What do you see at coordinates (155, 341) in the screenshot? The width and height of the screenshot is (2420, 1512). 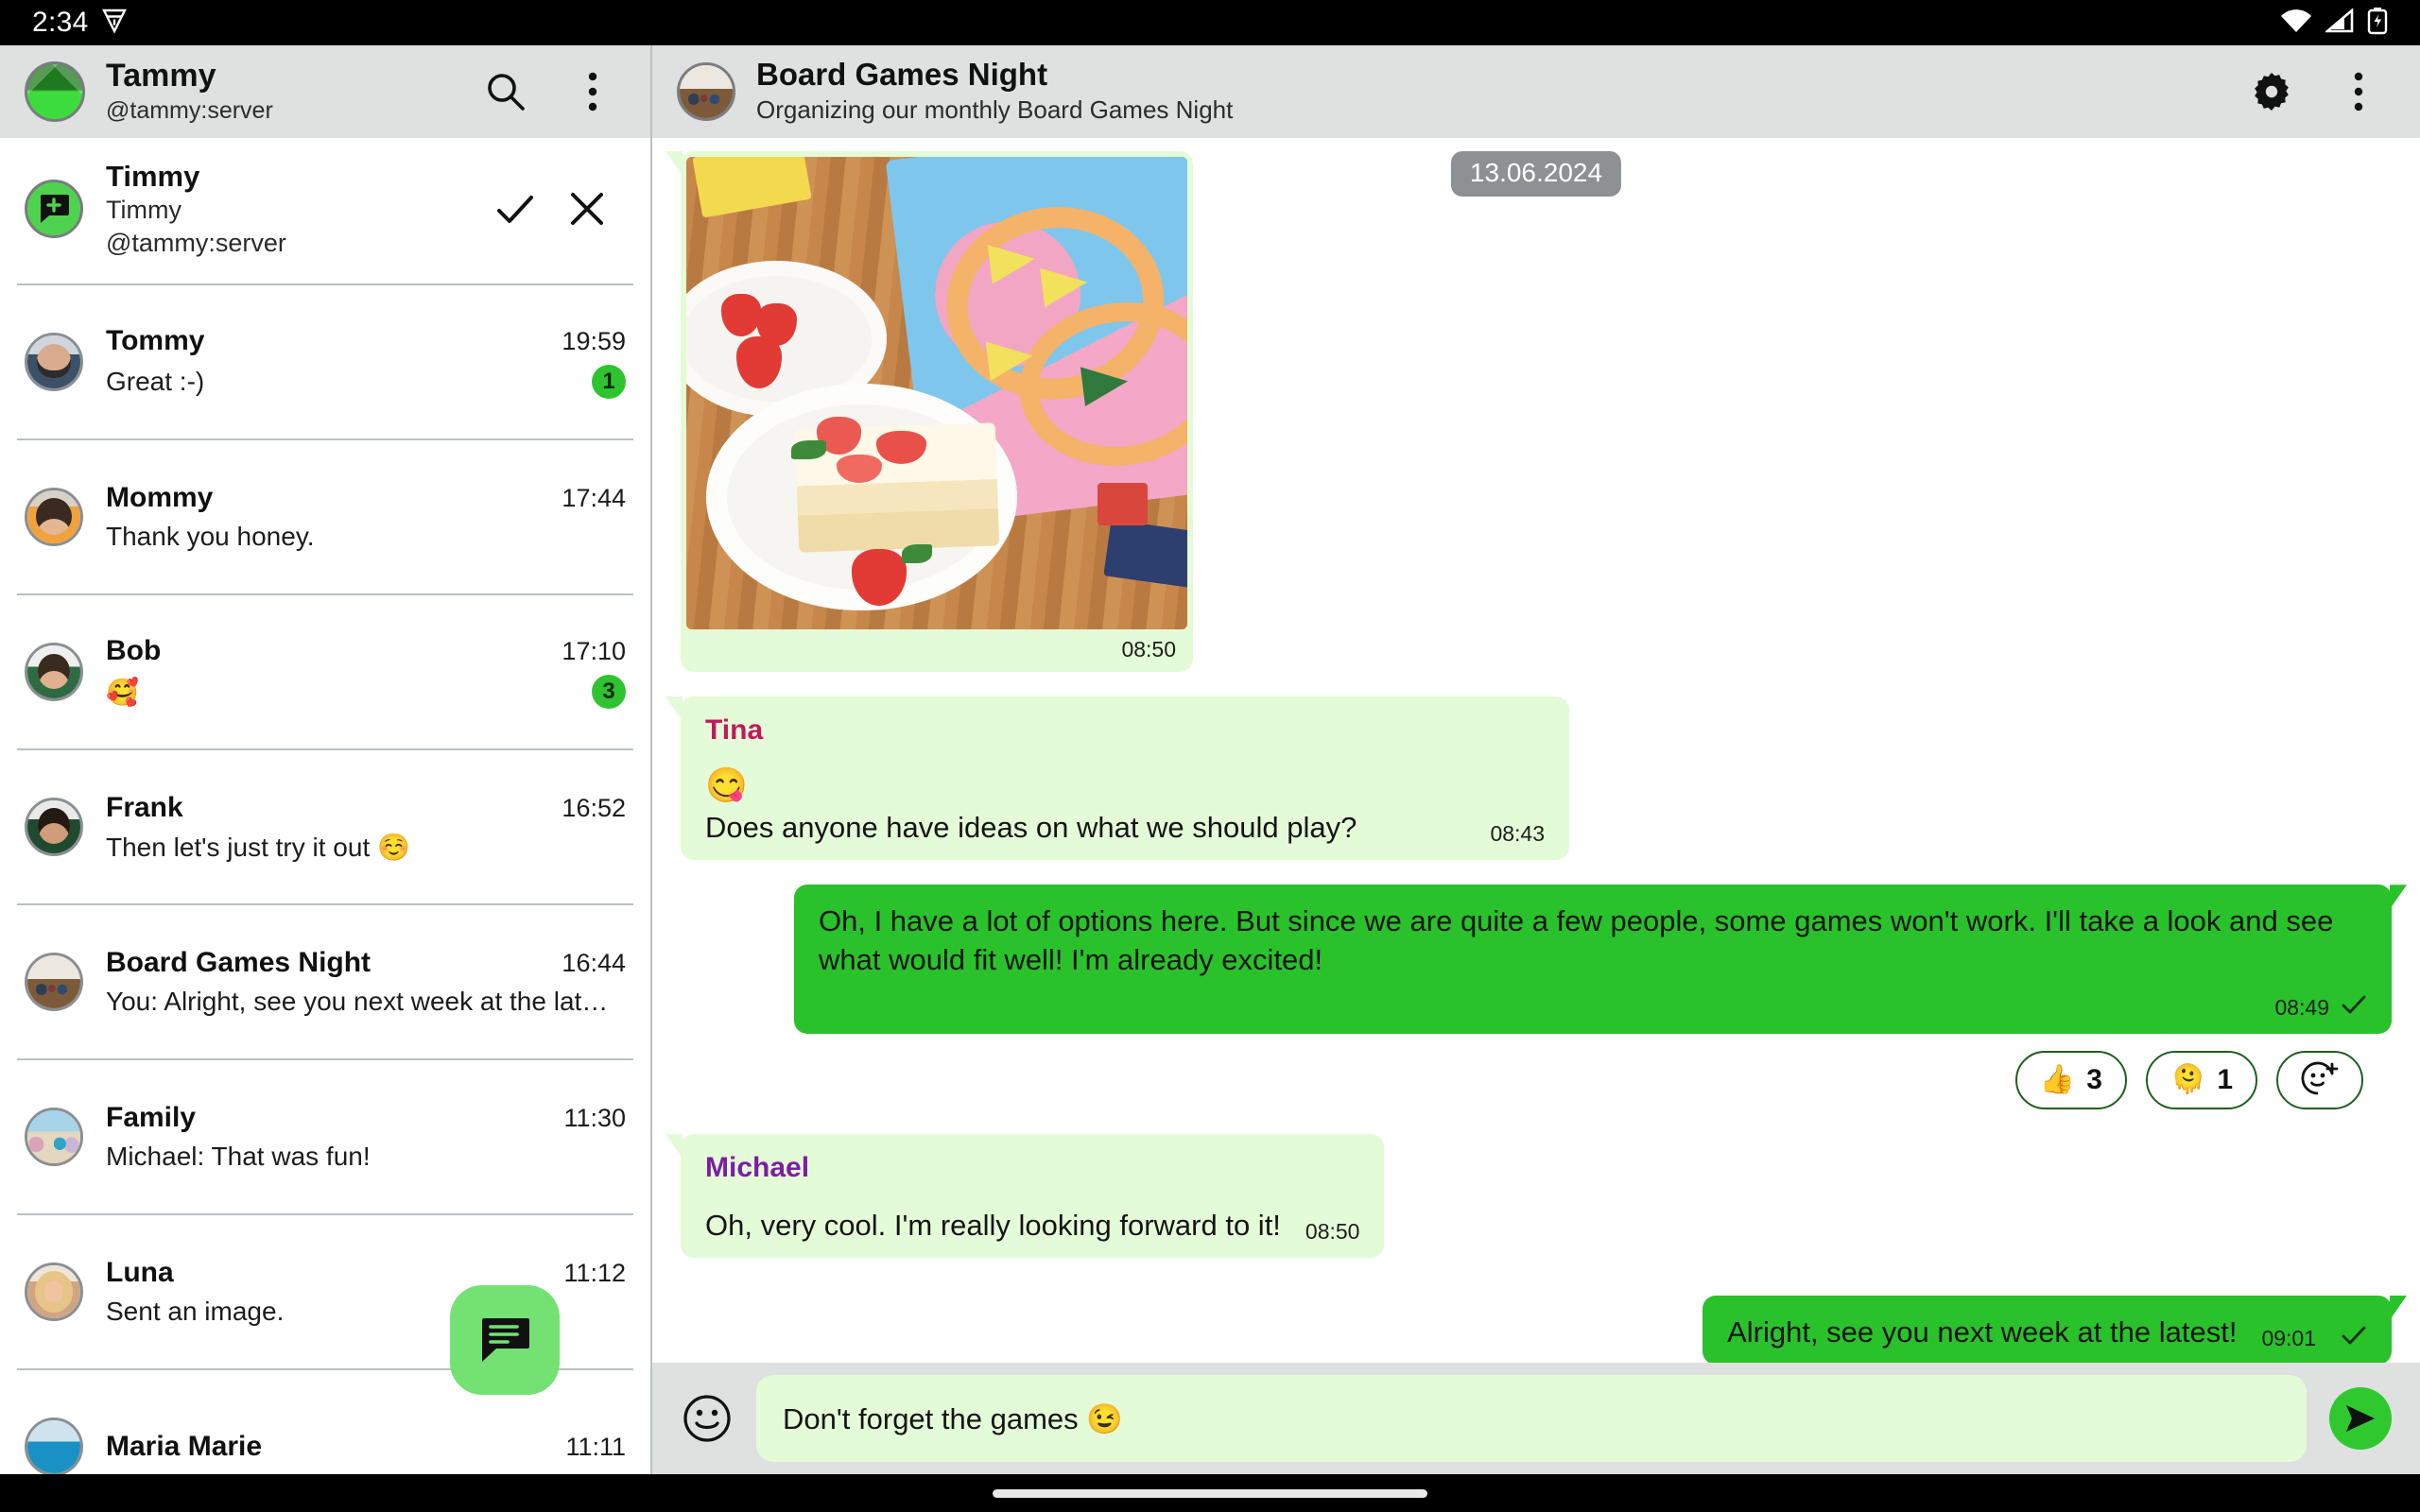 I see `list-item-name: Tommy` at bounding box center [155, 341].